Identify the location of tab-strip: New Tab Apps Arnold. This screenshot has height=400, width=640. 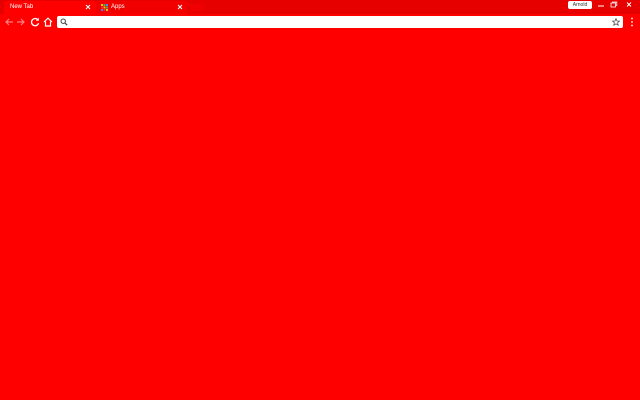
(320, 7).